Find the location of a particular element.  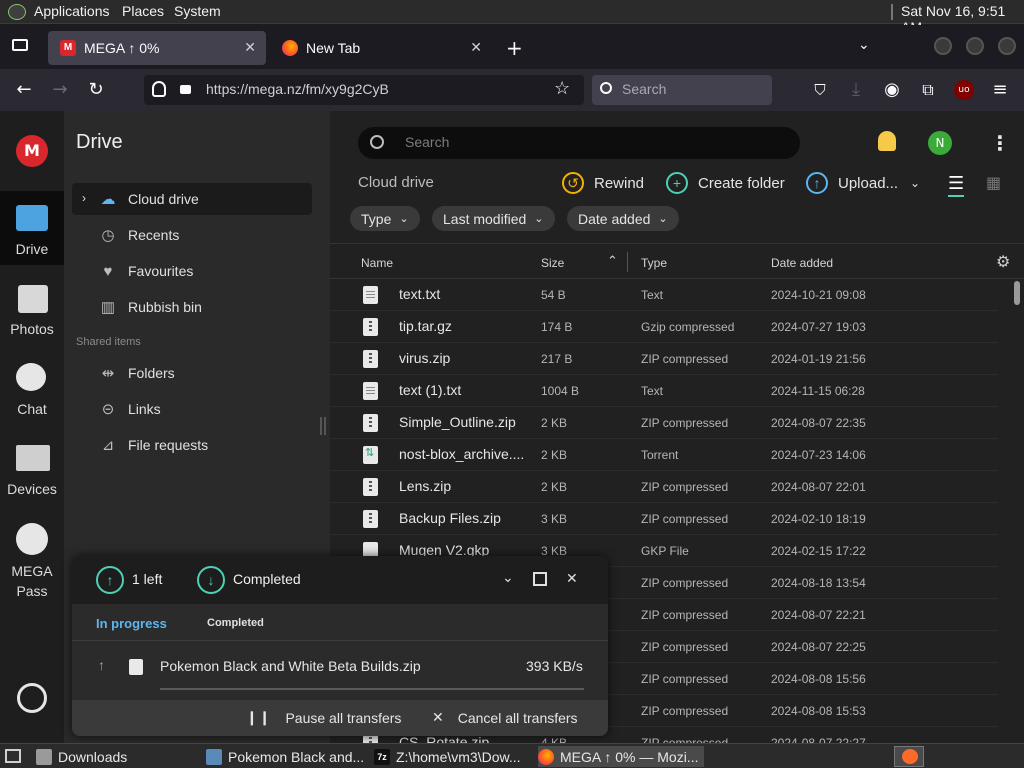

file-type: ZIP compressed is located at coordinates (685, 615).